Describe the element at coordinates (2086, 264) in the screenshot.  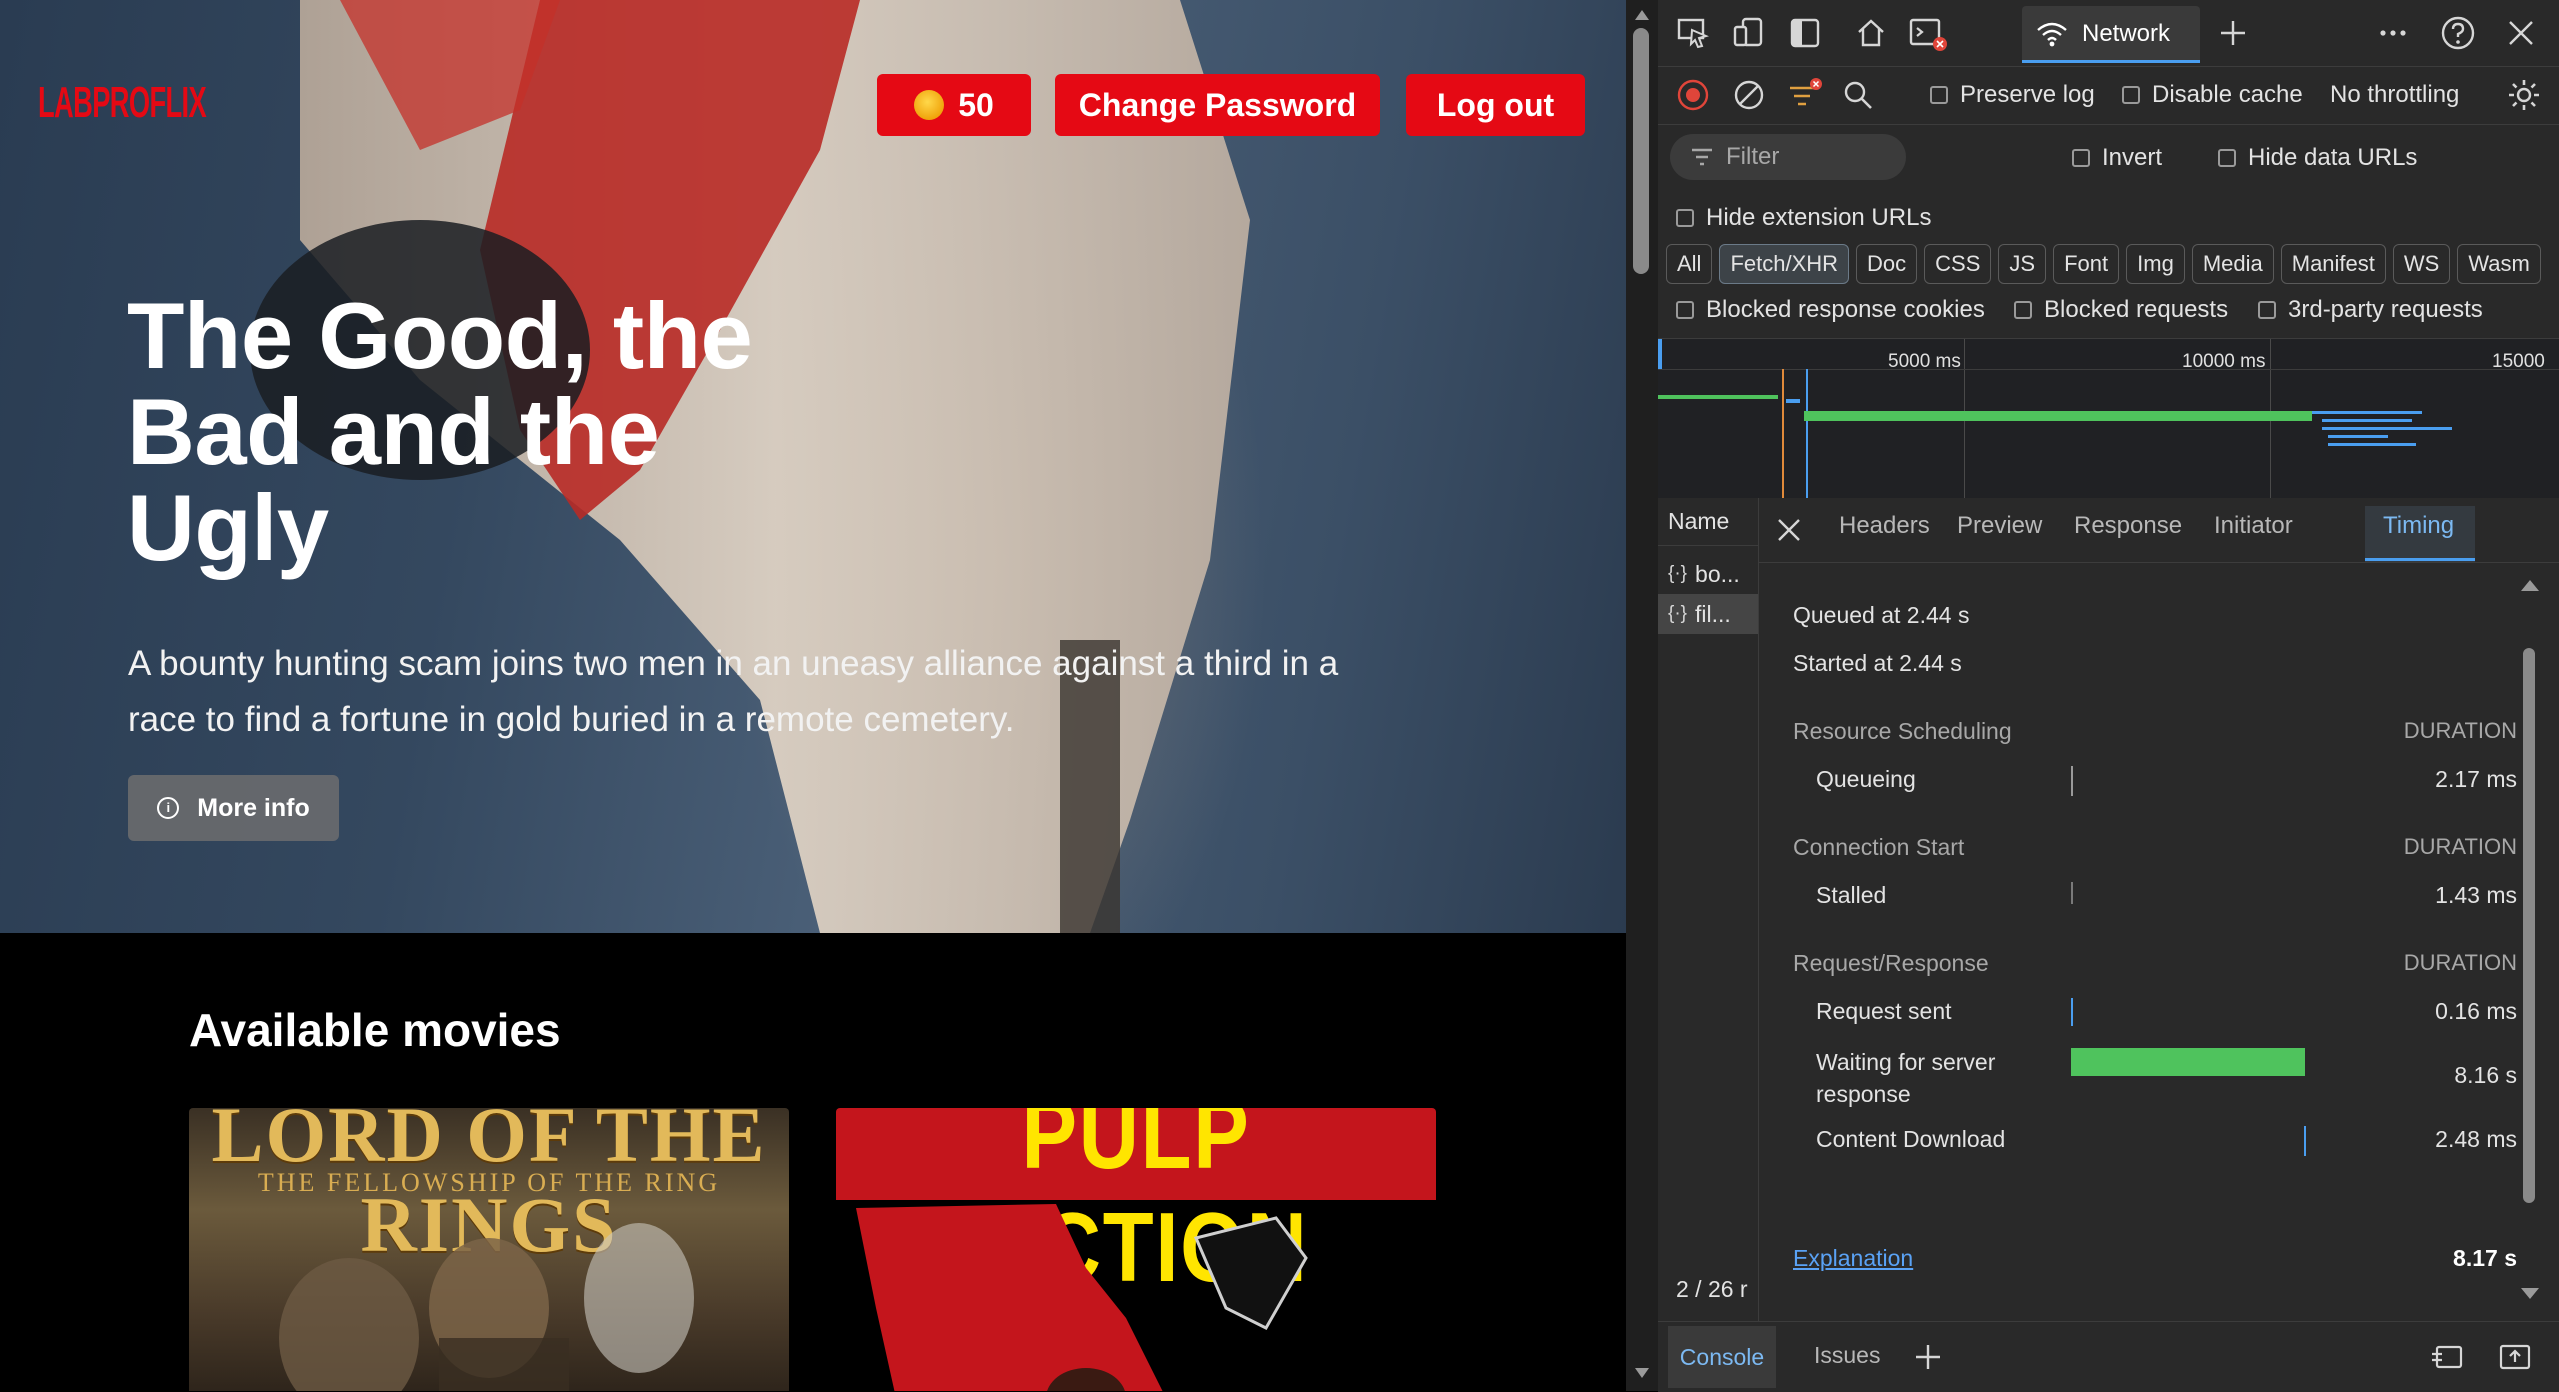
I see `type-filter-font: Font` at that location.